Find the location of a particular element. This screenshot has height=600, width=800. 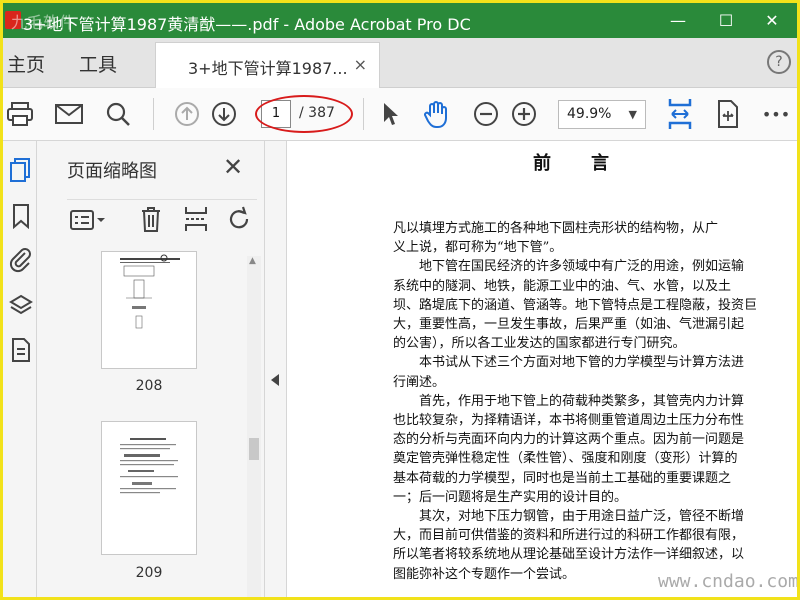

text-line: 凡以填埋方式施工的各种地下圆柱壳形状的结构物，从广 is located at coordinates (556, 228).